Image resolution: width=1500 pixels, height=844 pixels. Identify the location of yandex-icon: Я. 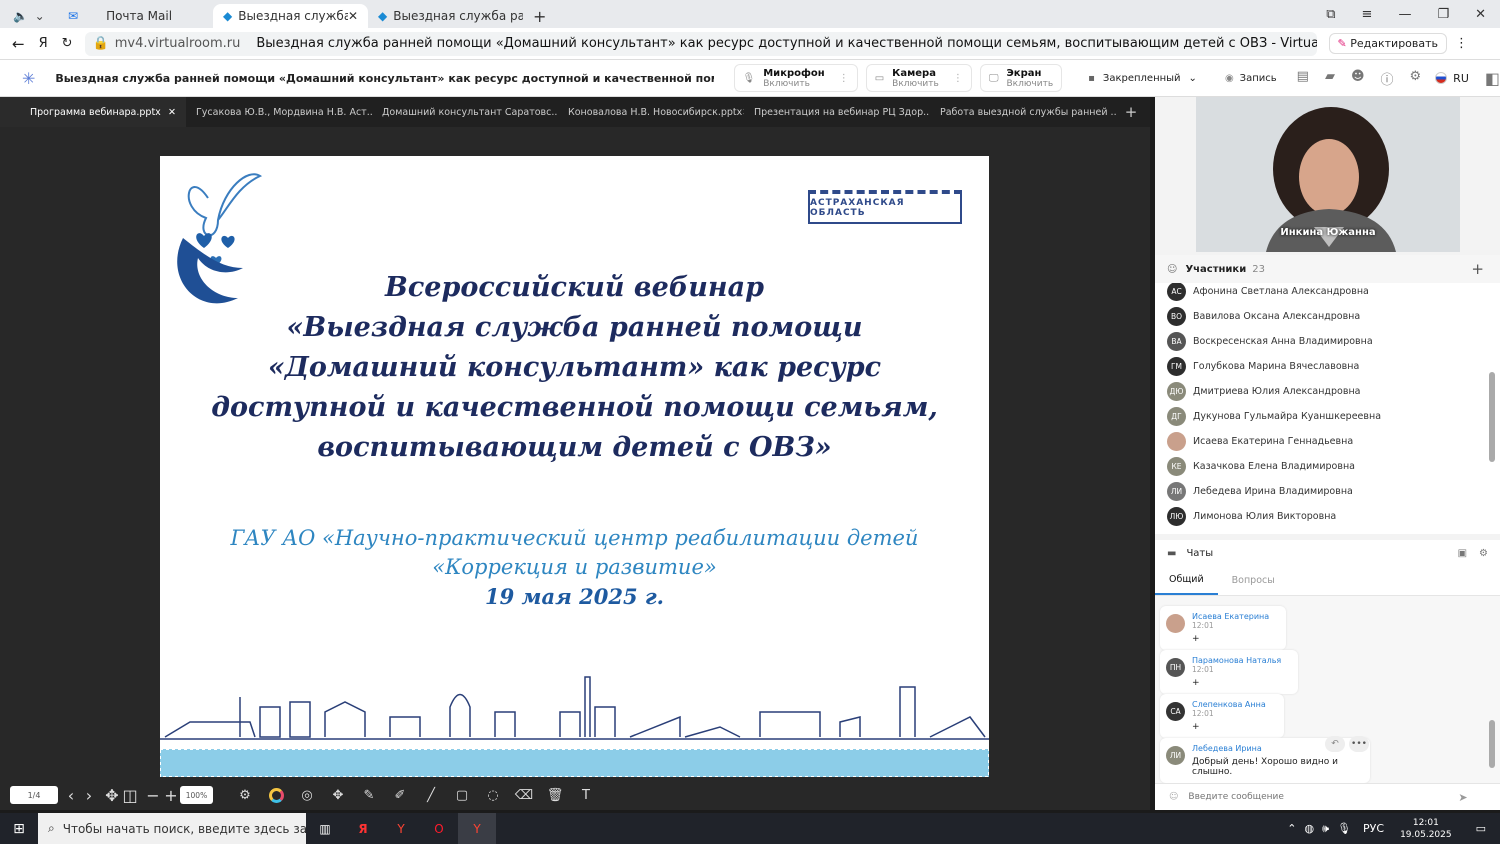
(43, 43).